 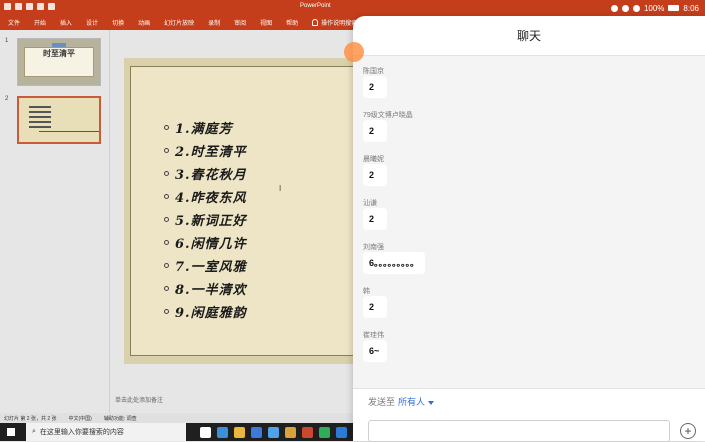 I want to click on battery-icon, so click(x=674, y=8).